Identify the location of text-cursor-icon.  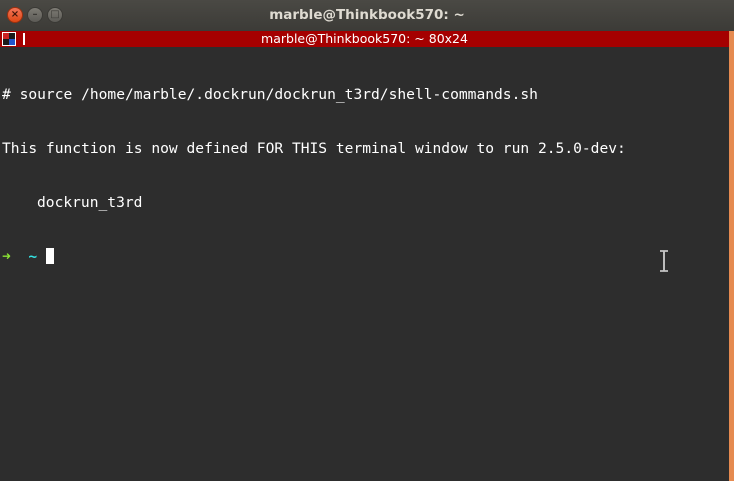
(664, 261).